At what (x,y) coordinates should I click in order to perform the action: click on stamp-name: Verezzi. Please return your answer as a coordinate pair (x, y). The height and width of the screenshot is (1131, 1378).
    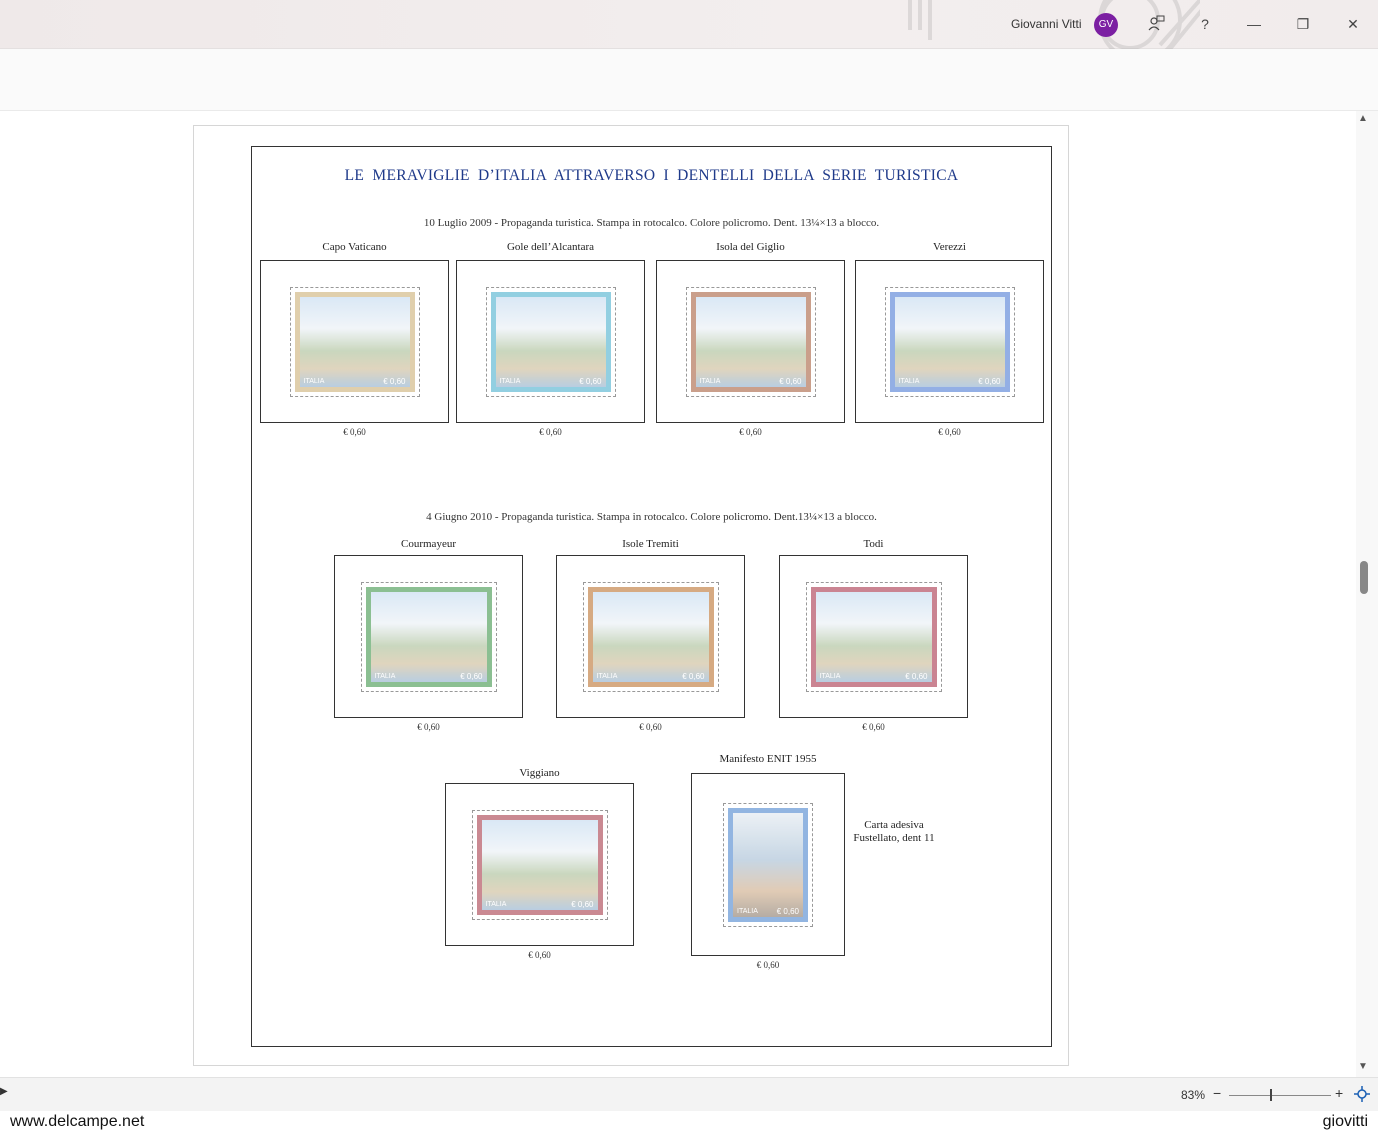
    Looking at the image, I should click on (949, 247).